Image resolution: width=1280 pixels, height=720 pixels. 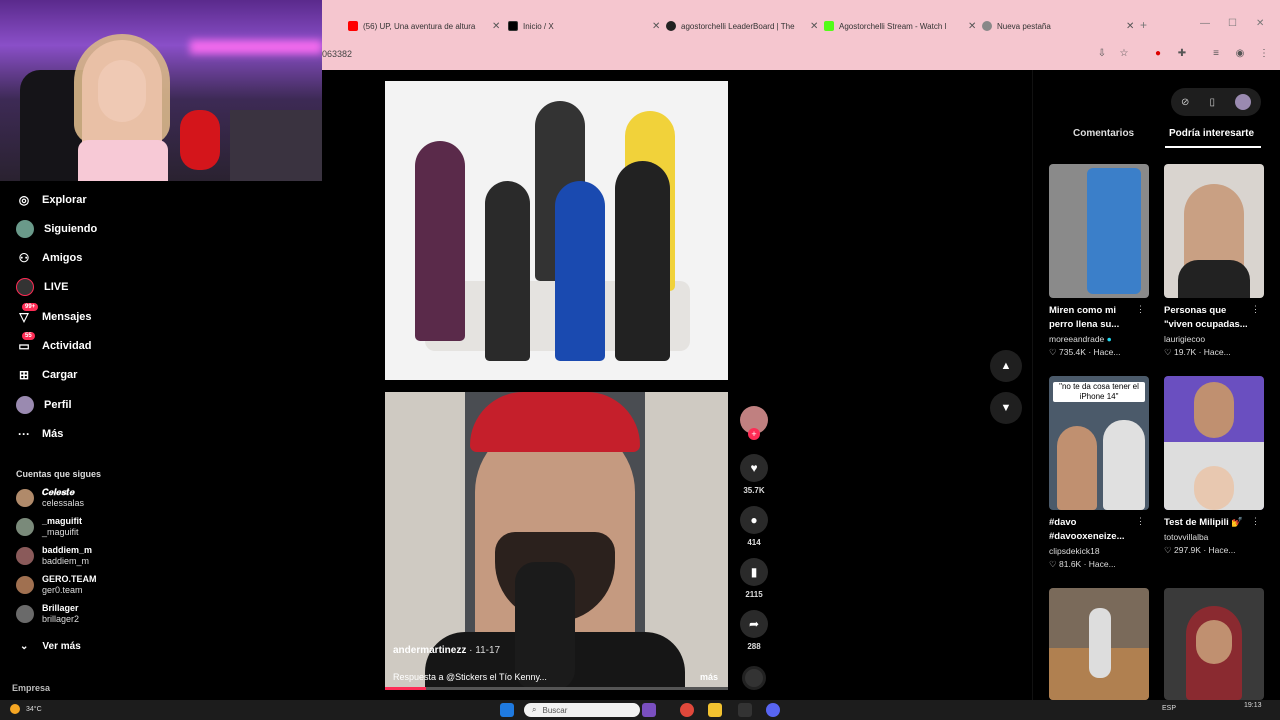 I want to click on thumb-person, so click(x=1124, y=465).